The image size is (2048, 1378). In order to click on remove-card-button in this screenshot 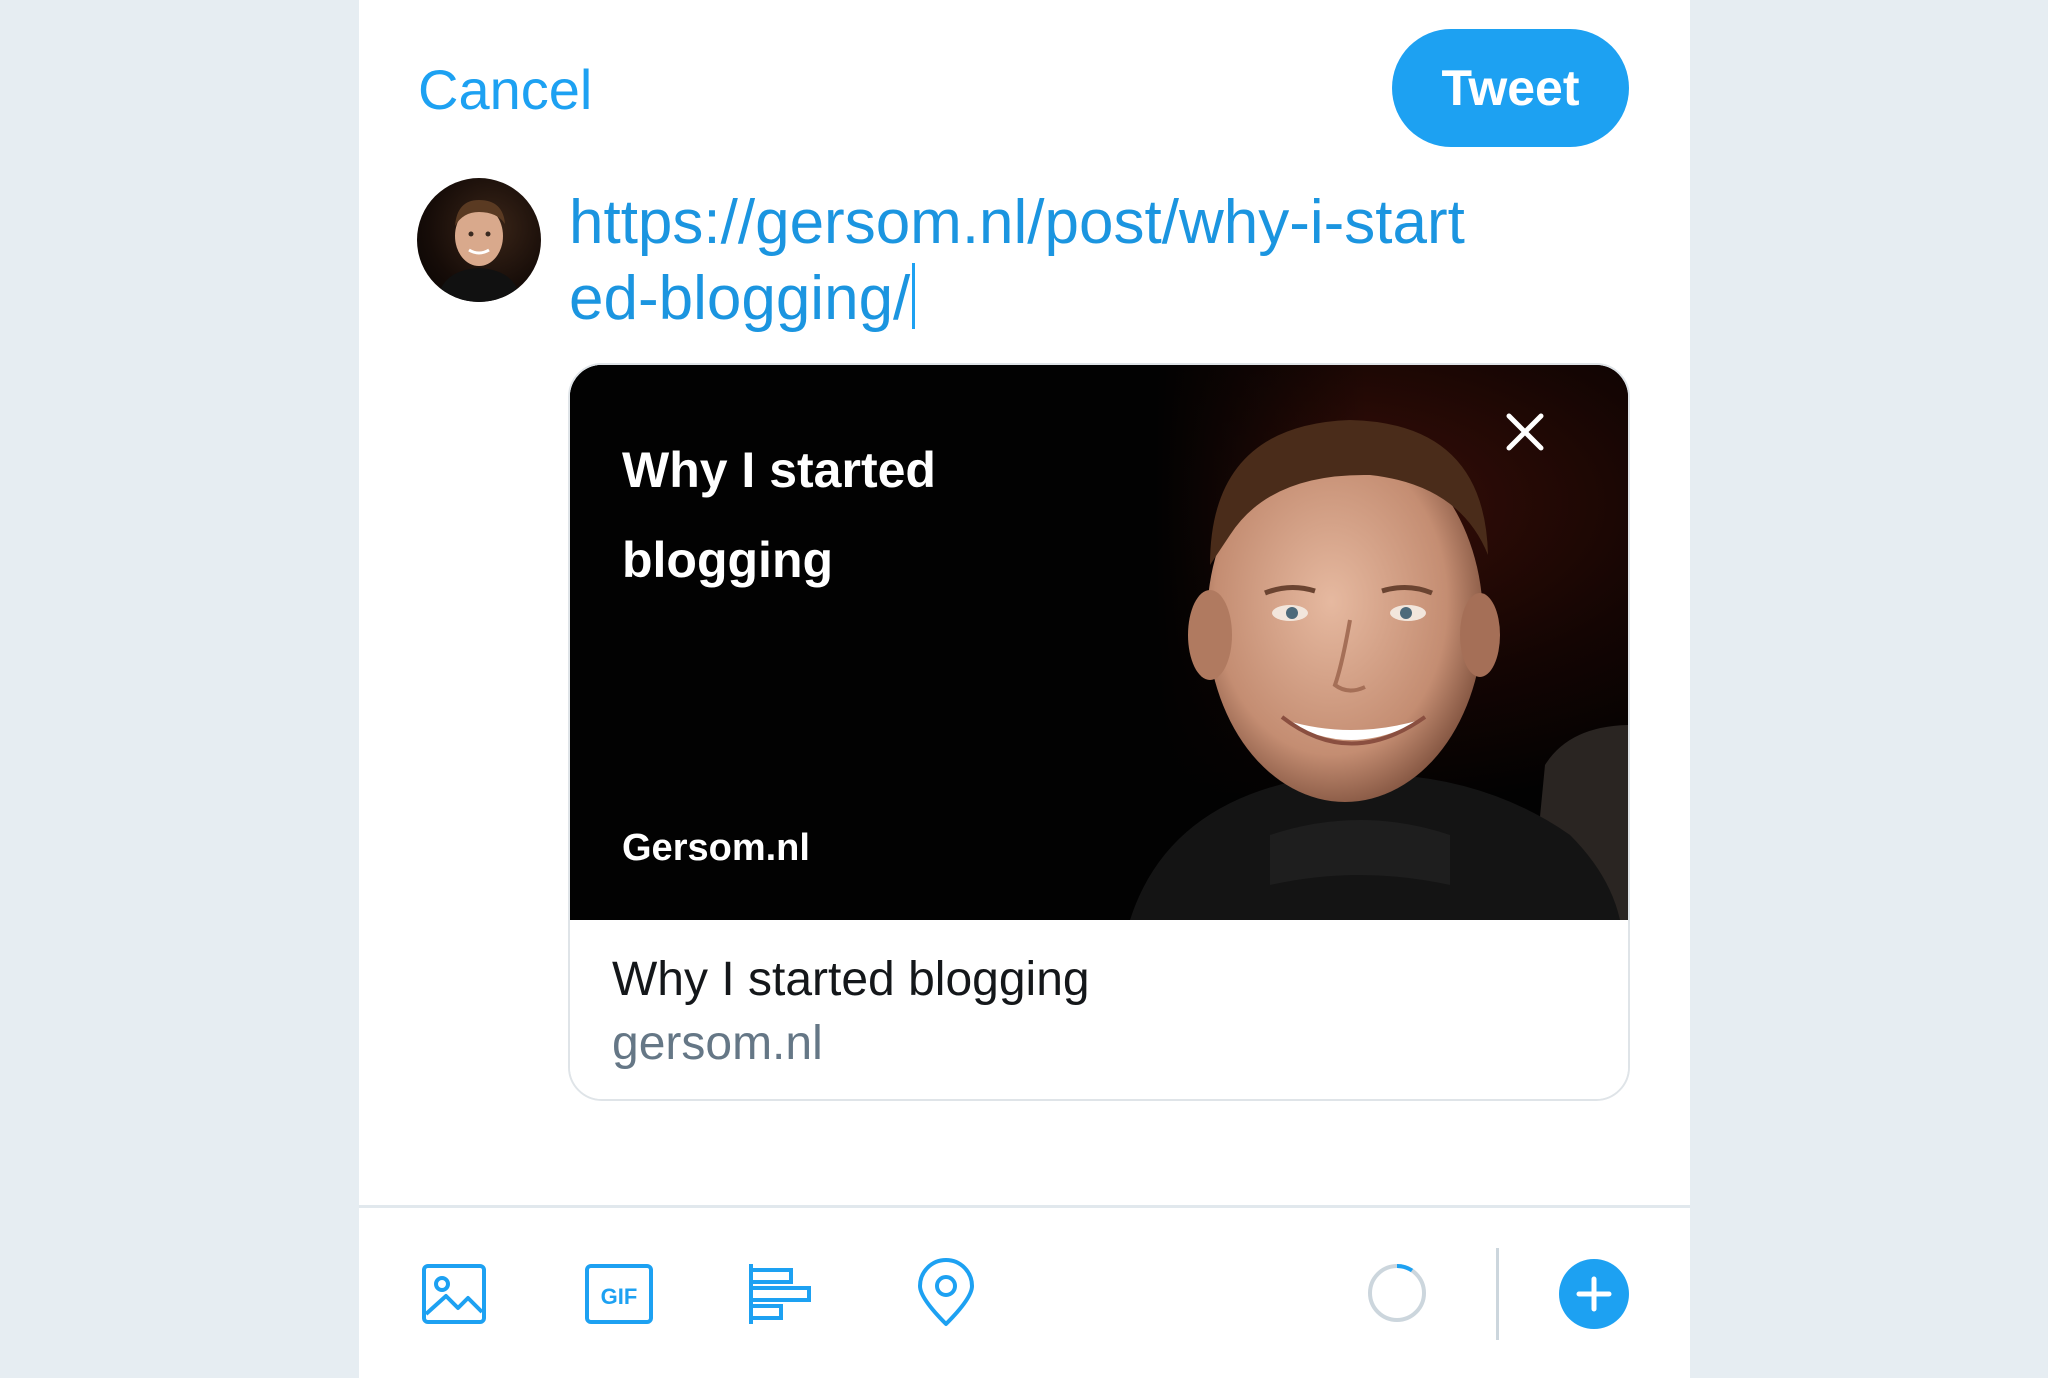, I will do `click(1525, 432)`.